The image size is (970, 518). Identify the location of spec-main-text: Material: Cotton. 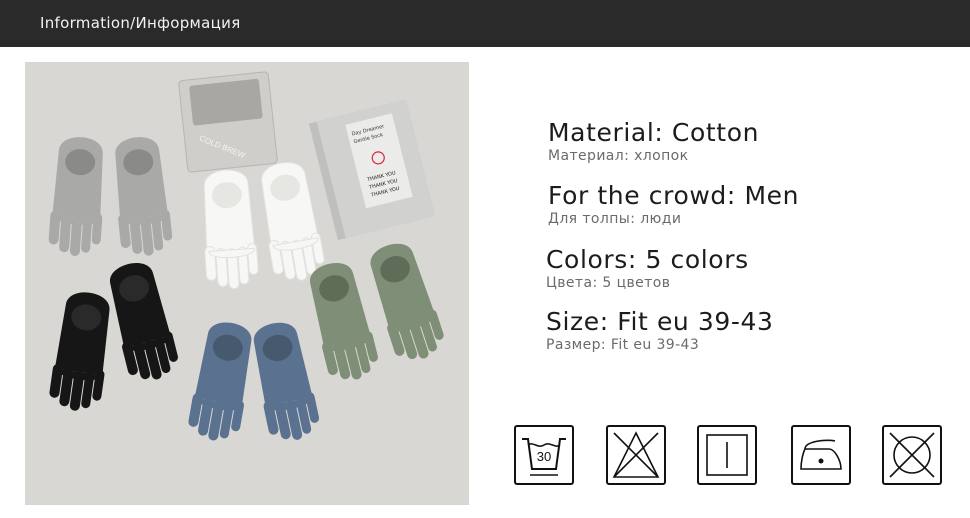
(654, 132).